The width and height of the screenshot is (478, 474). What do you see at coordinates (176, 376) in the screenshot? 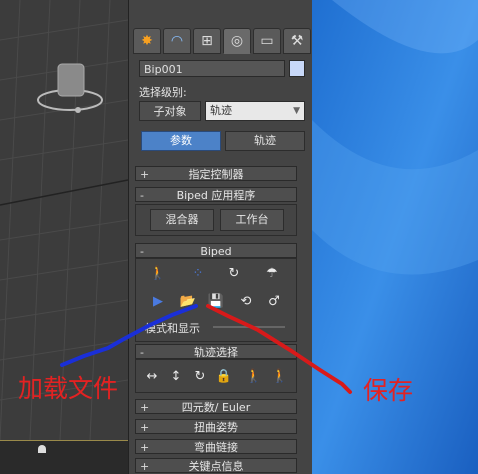
I see `vertical-move-icon: ↕` at bounding box center [176, 376].